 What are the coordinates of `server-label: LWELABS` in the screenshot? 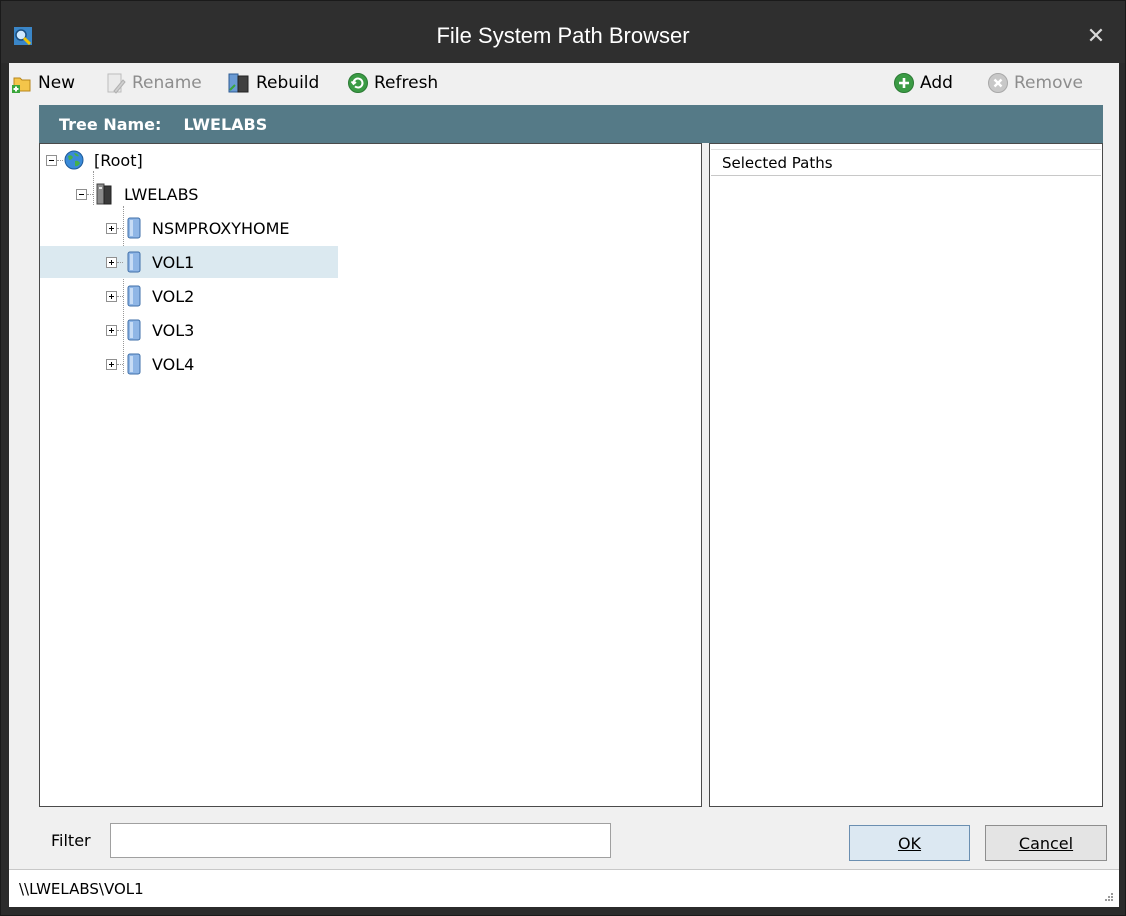 It's located at (161, 194).